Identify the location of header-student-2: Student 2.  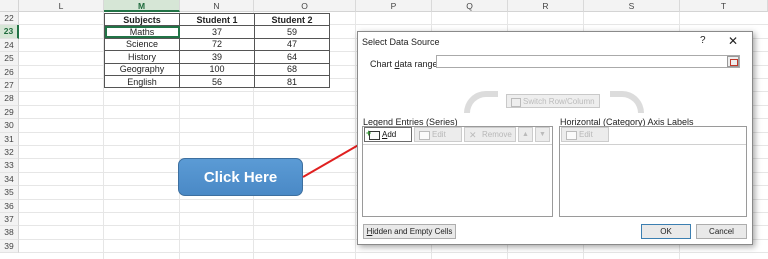
(292, 19).